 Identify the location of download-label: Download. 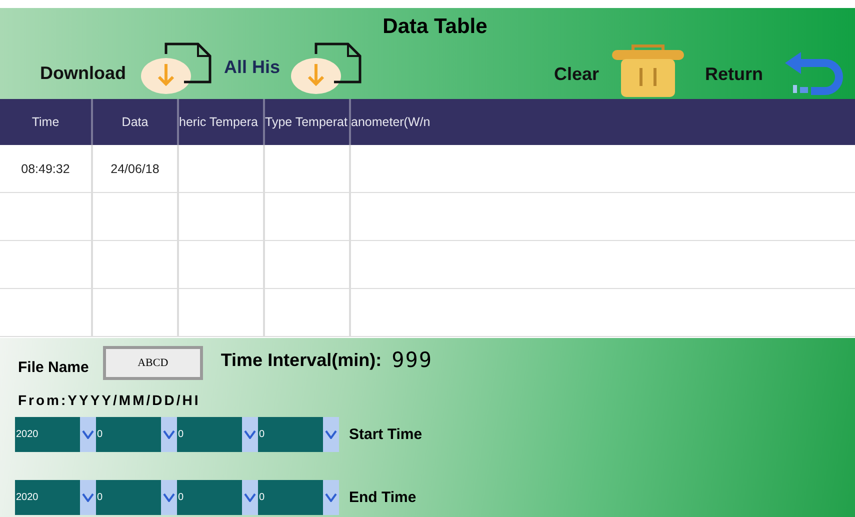
(83, 73).